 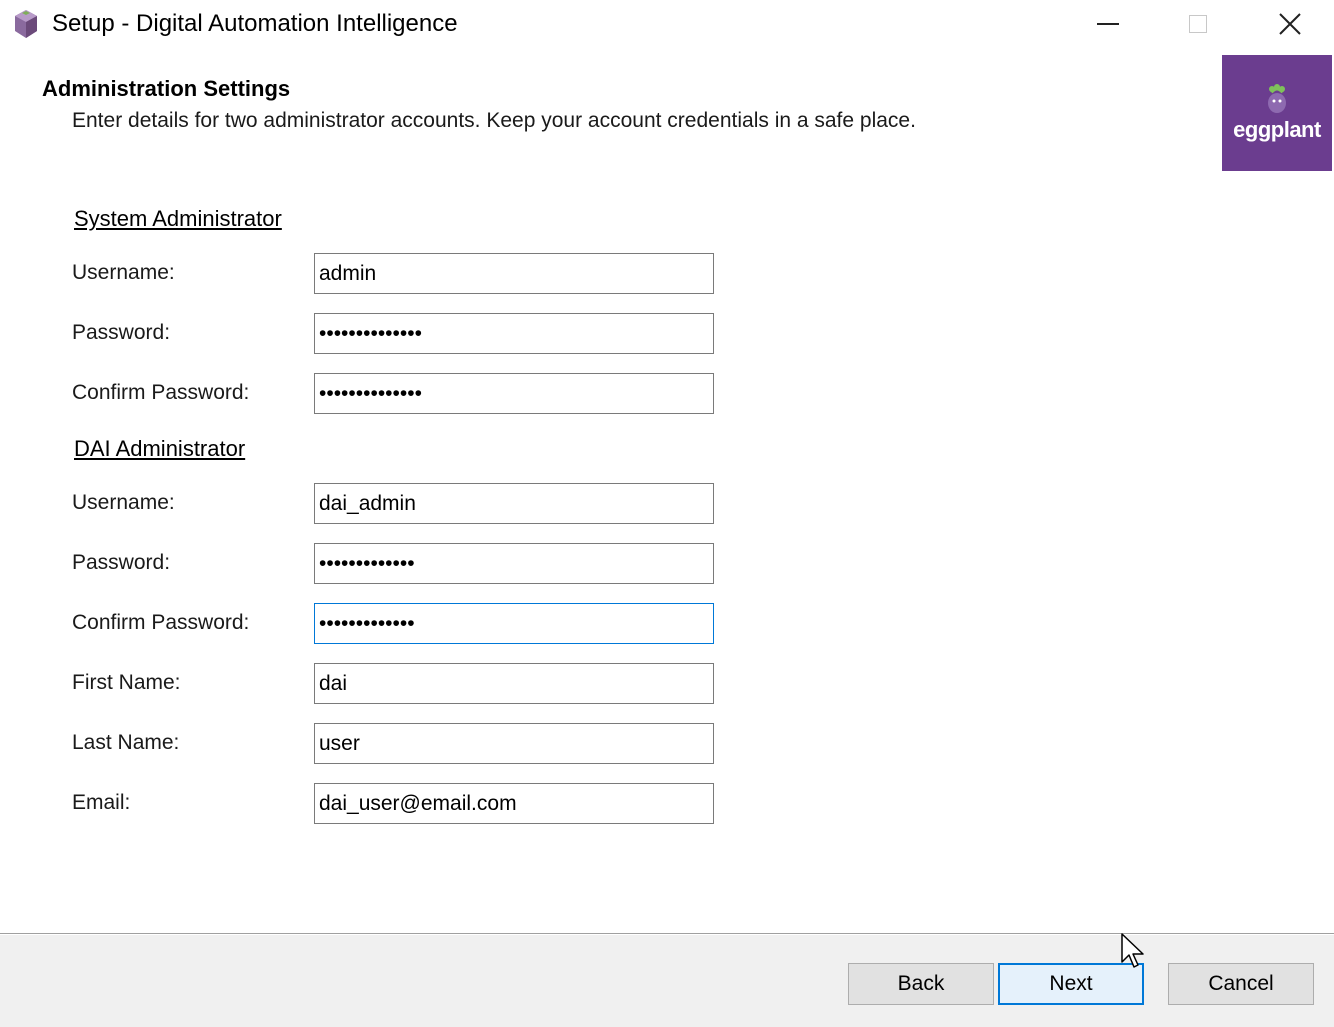 I want to click on system-password-input, so click(x=514, y=333).